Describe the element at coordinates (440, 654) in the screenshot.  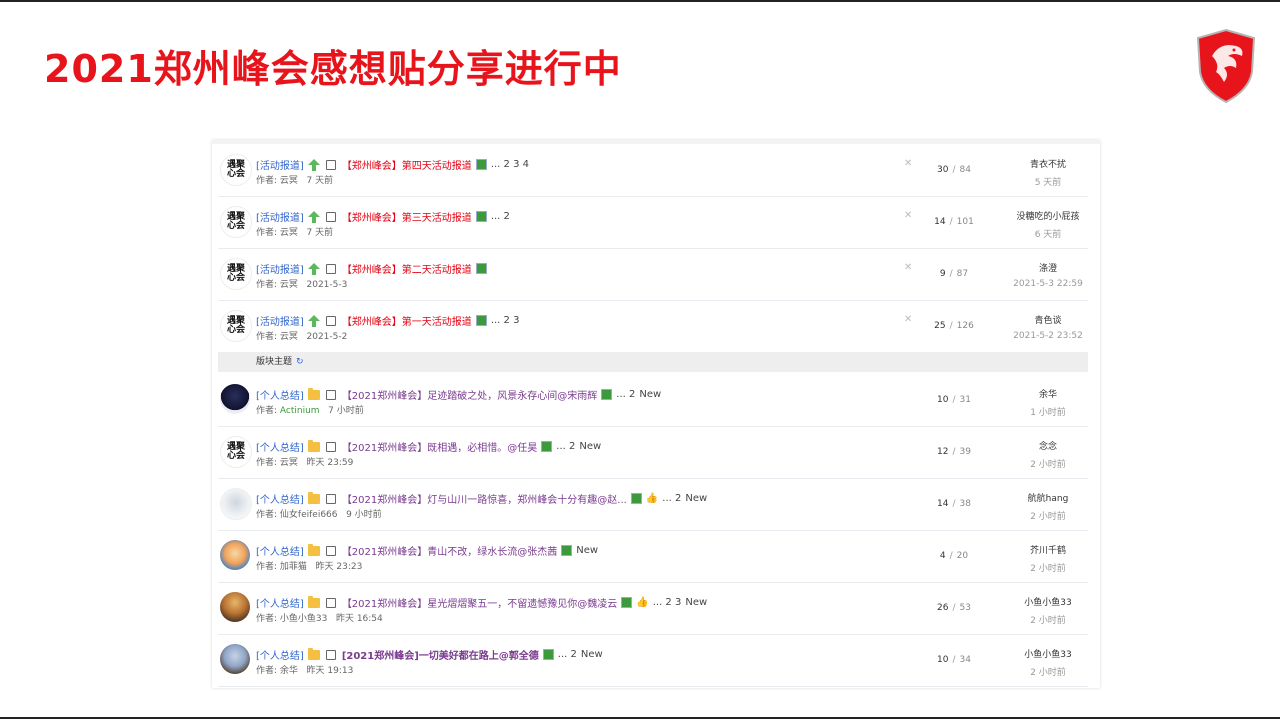
I see `thread-title: [2021郑州峰会]一切美好都在路上@郭全德` at that location.